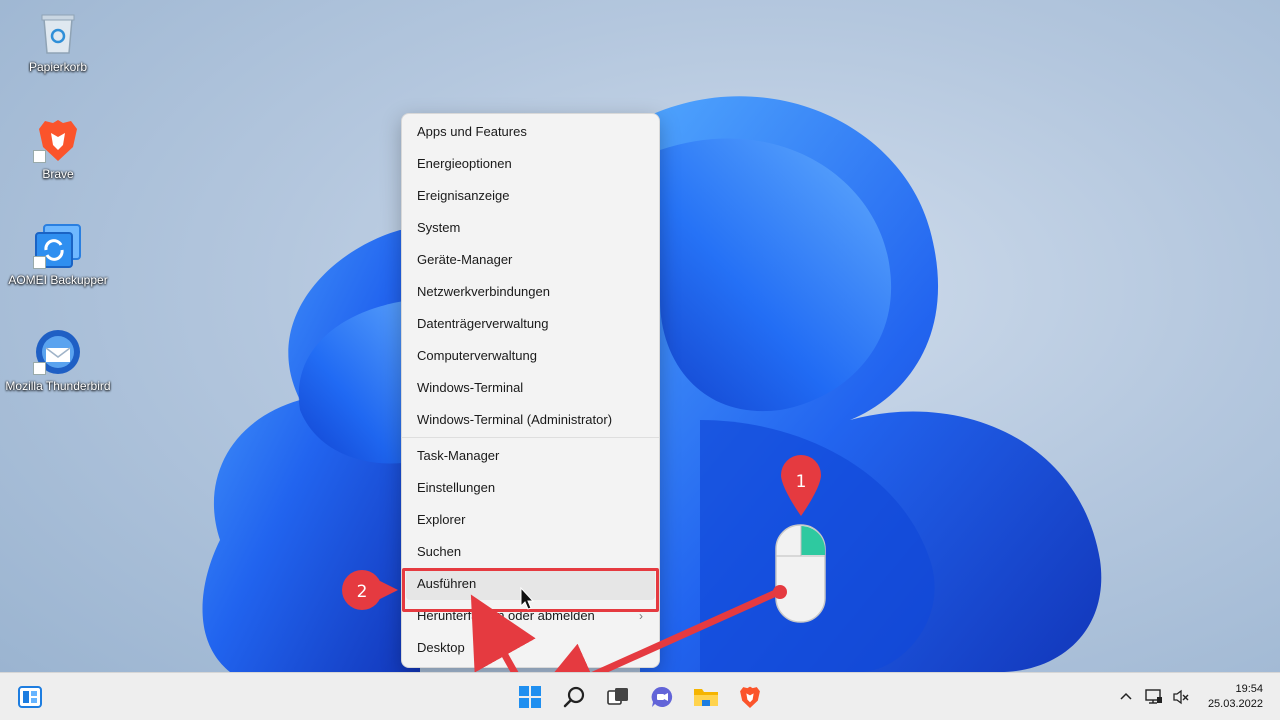 The height and width of the screenshot is (720, 1280). I want to click on volume-muted-icon, so click(1181, 697).